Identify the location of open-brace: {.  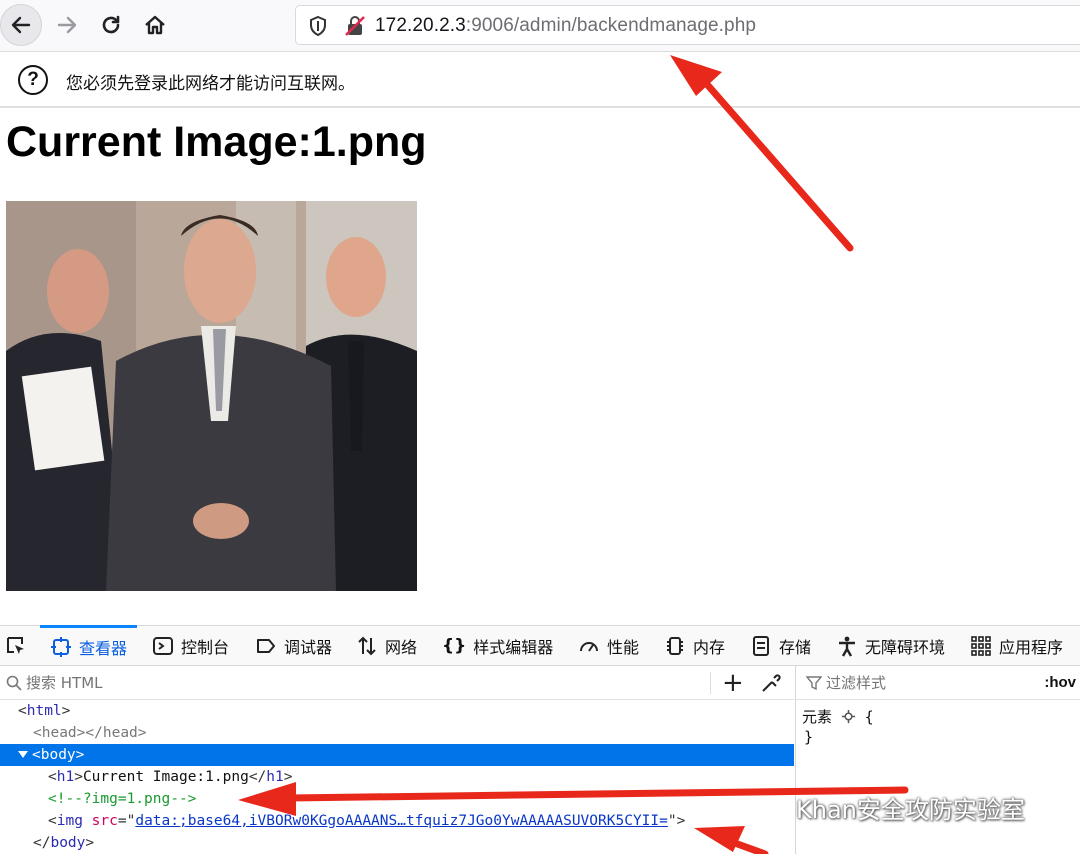
(869, 717).